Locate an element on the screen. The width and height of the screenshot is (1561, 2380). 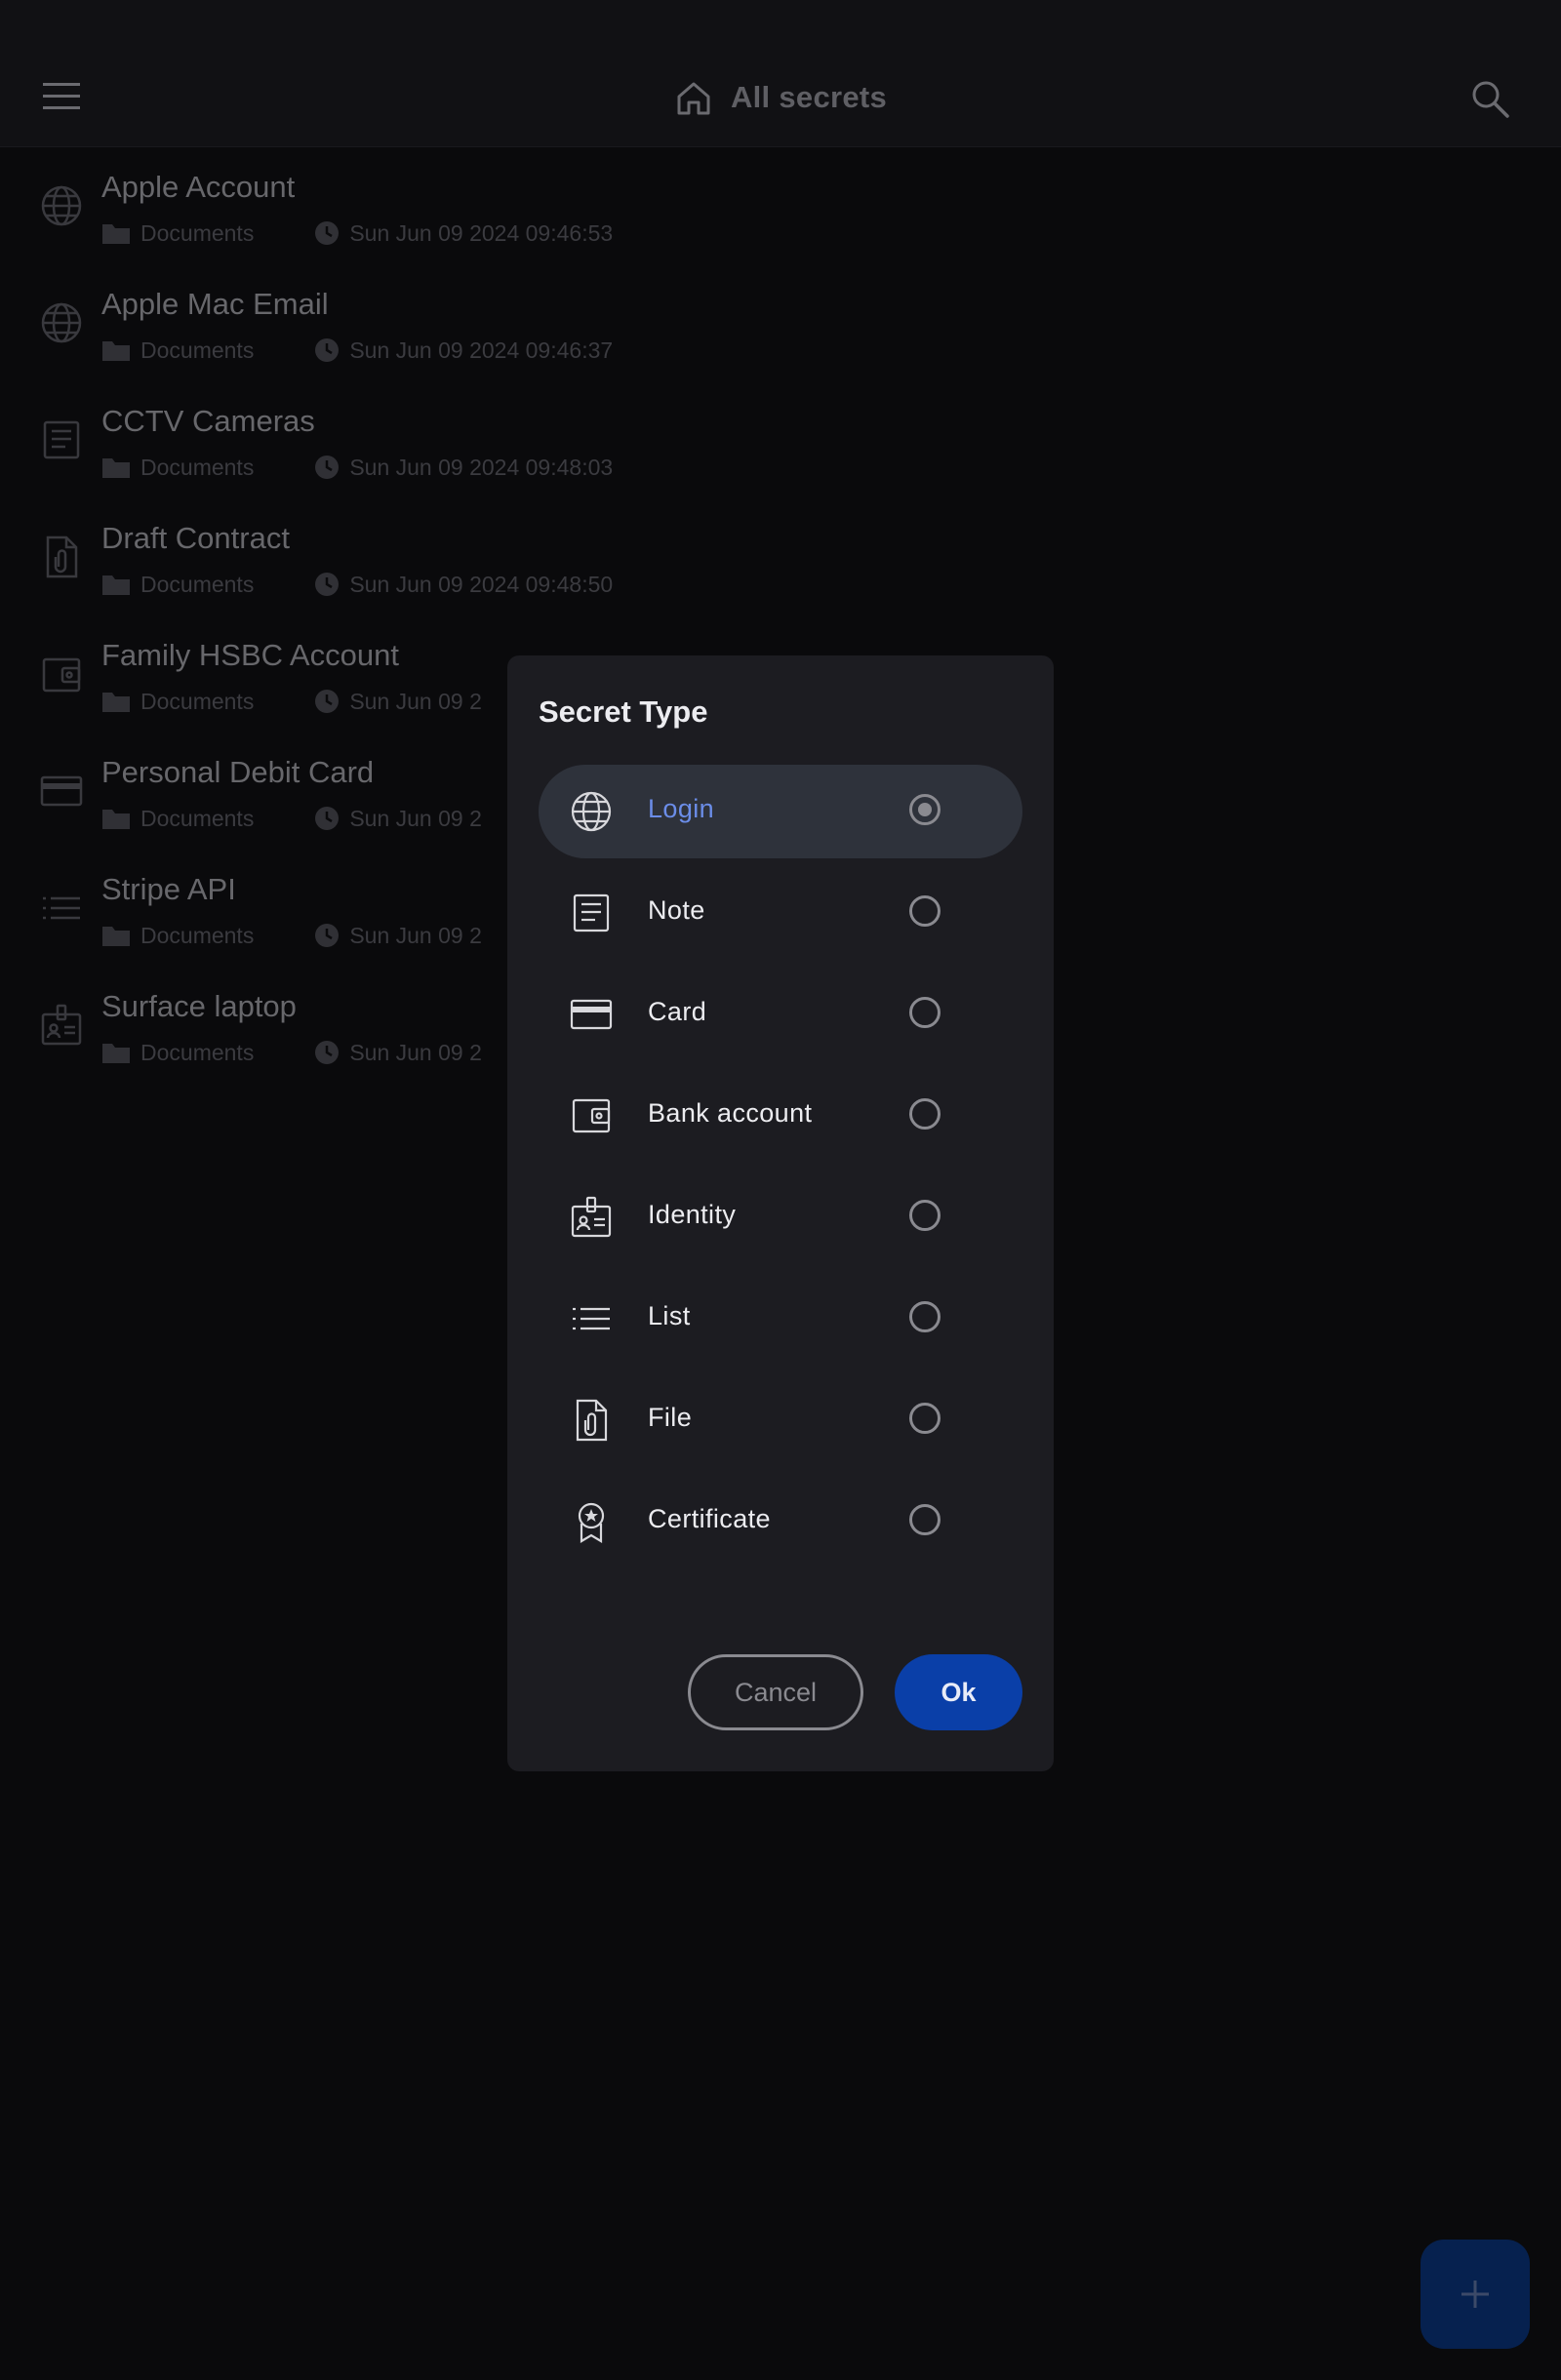
option-card: Card is located at coordinates (780, 1014).